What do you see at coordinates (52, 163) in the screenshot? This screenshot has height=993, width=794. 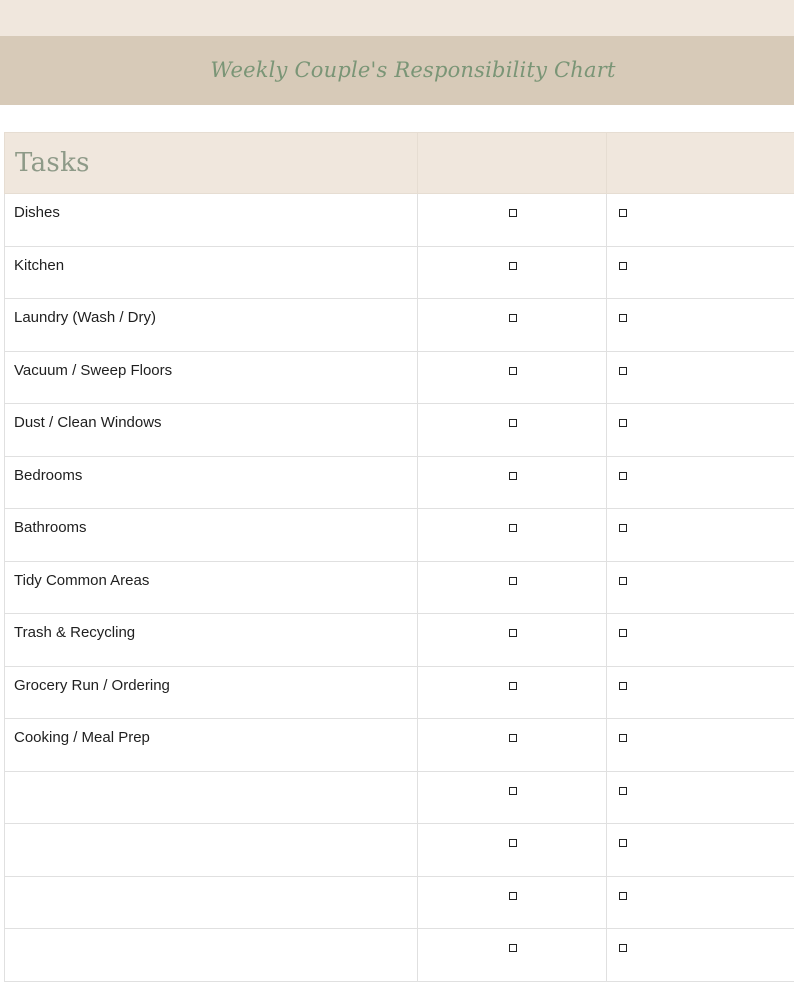 I see `tasks-header-label: Tasks` at bounding box center [52, 163].